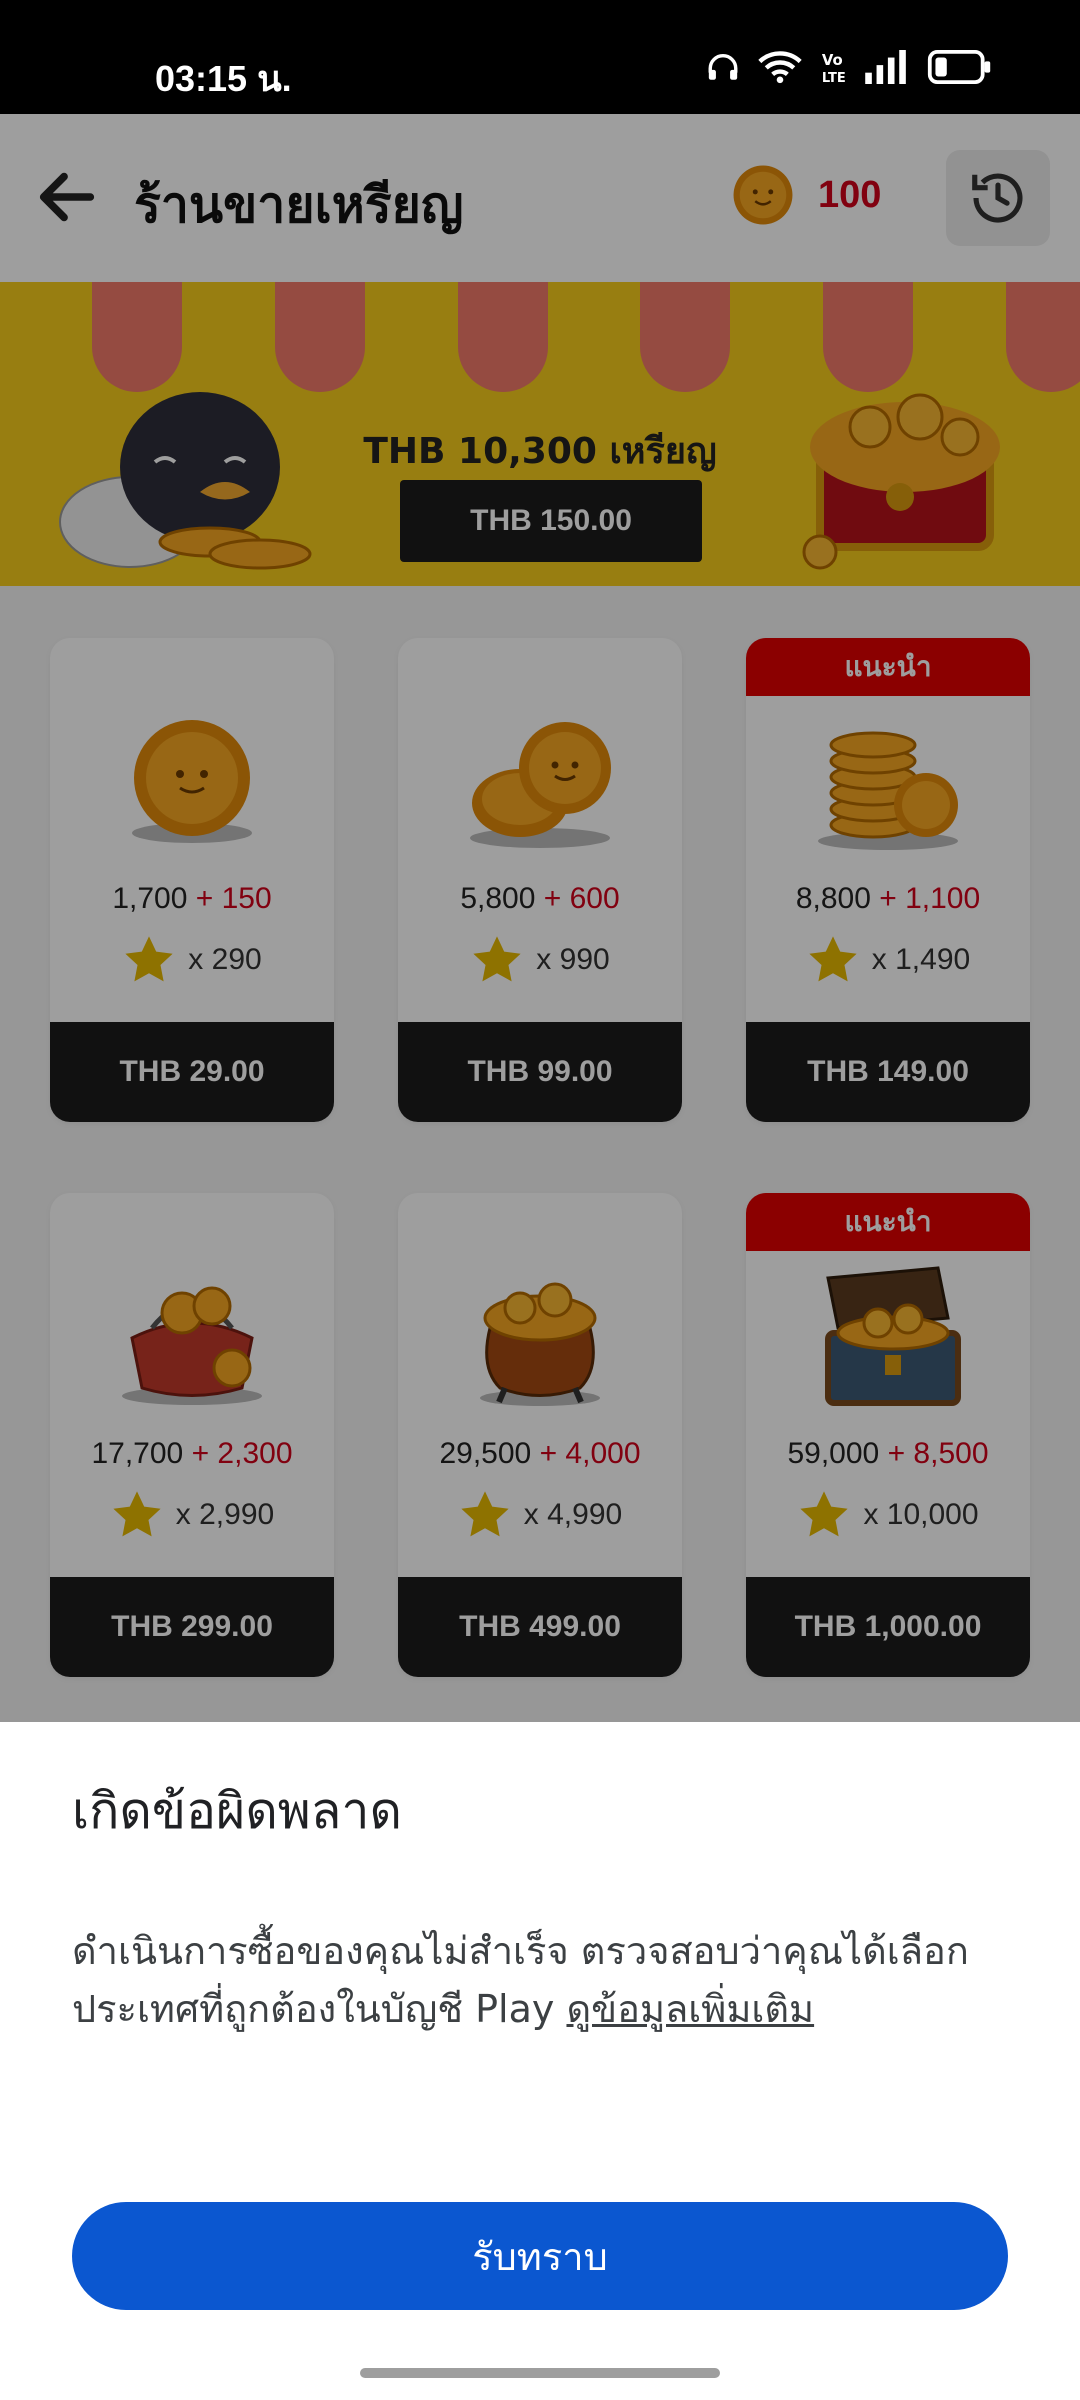  I want to click on svg-text: Vo, so click(832, 60).